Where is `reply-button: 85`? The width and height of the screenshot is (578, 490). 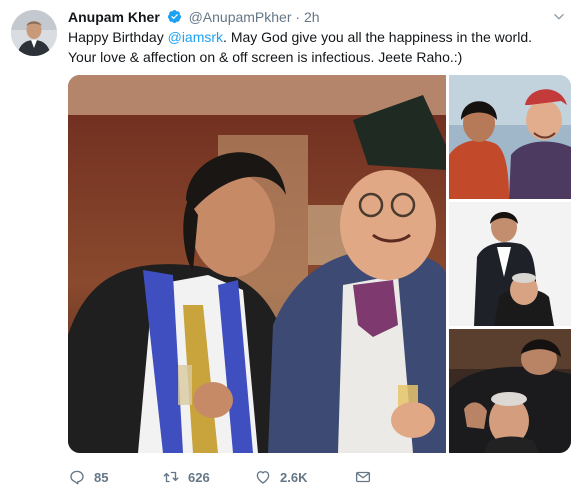
reply-button: 85 is located at coordinates (115, 477).